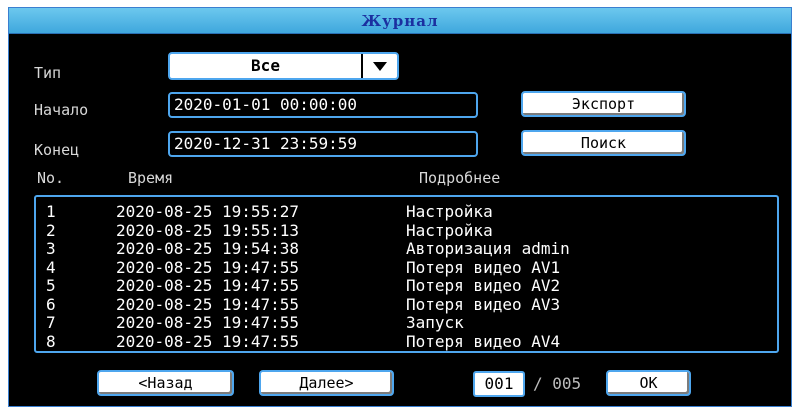 The height and width of the screenshot is (407, 792). I want to click on table-row: 2 2020-08-25 19:55:13 Настройка, so click(406, 230).